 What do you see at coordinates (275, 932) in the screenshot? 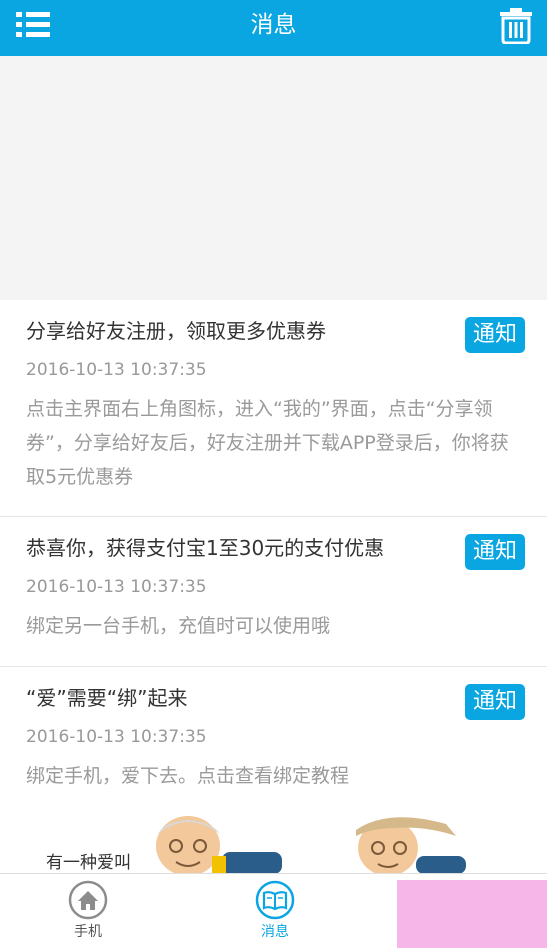
I see `tab-label: 消息` at bounding box center [275, 932].